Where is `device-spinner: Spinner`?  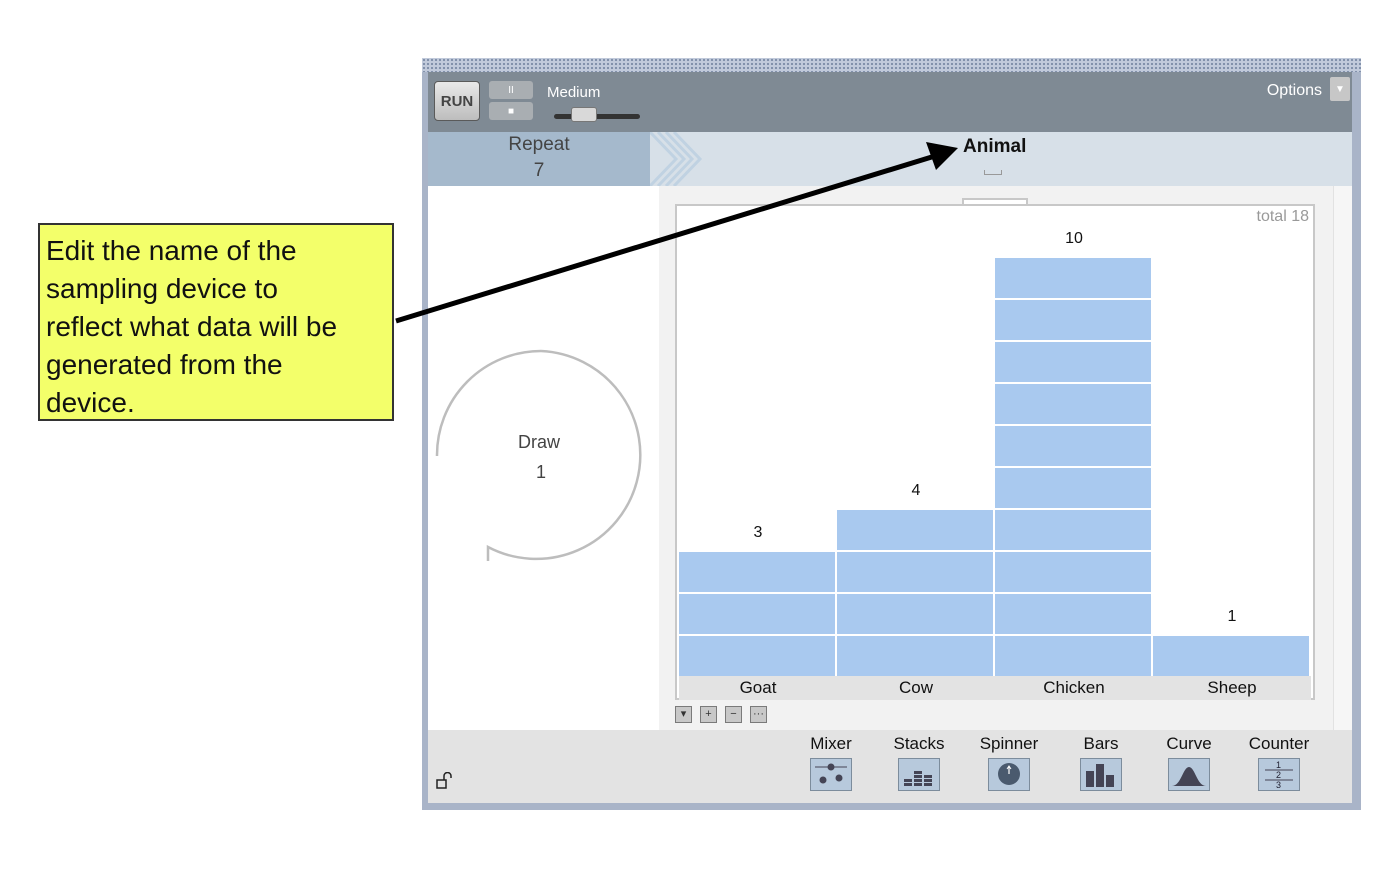 device-spinner: Spinner is located at coordinates (1009, 762).